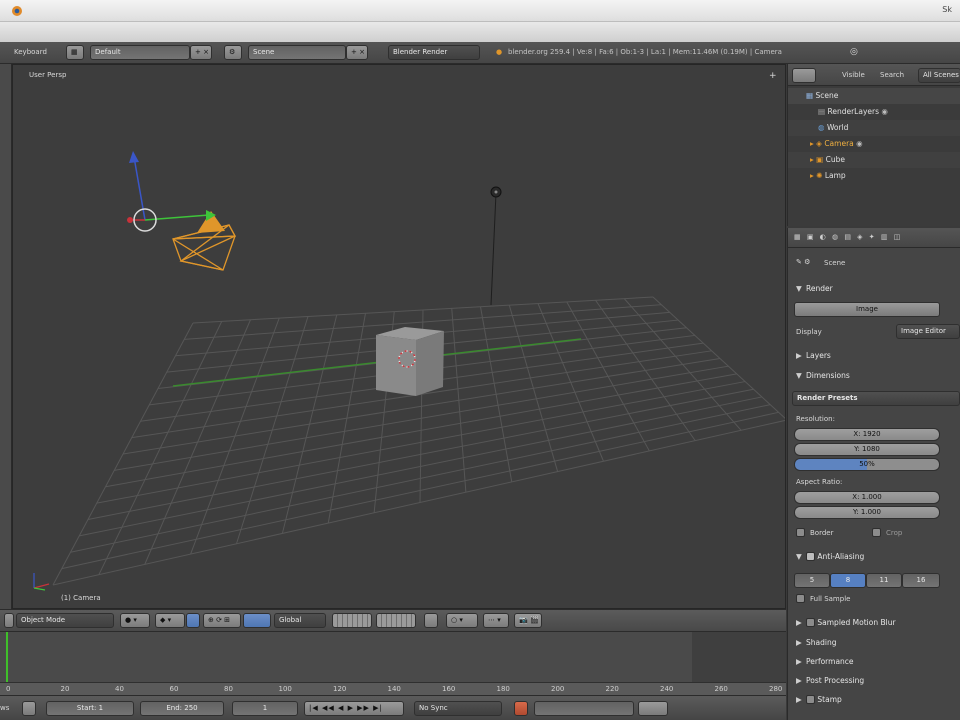  Describe the element at coordinates (7, 657) in the screenshot. I see `current-frame-marker` at that location.